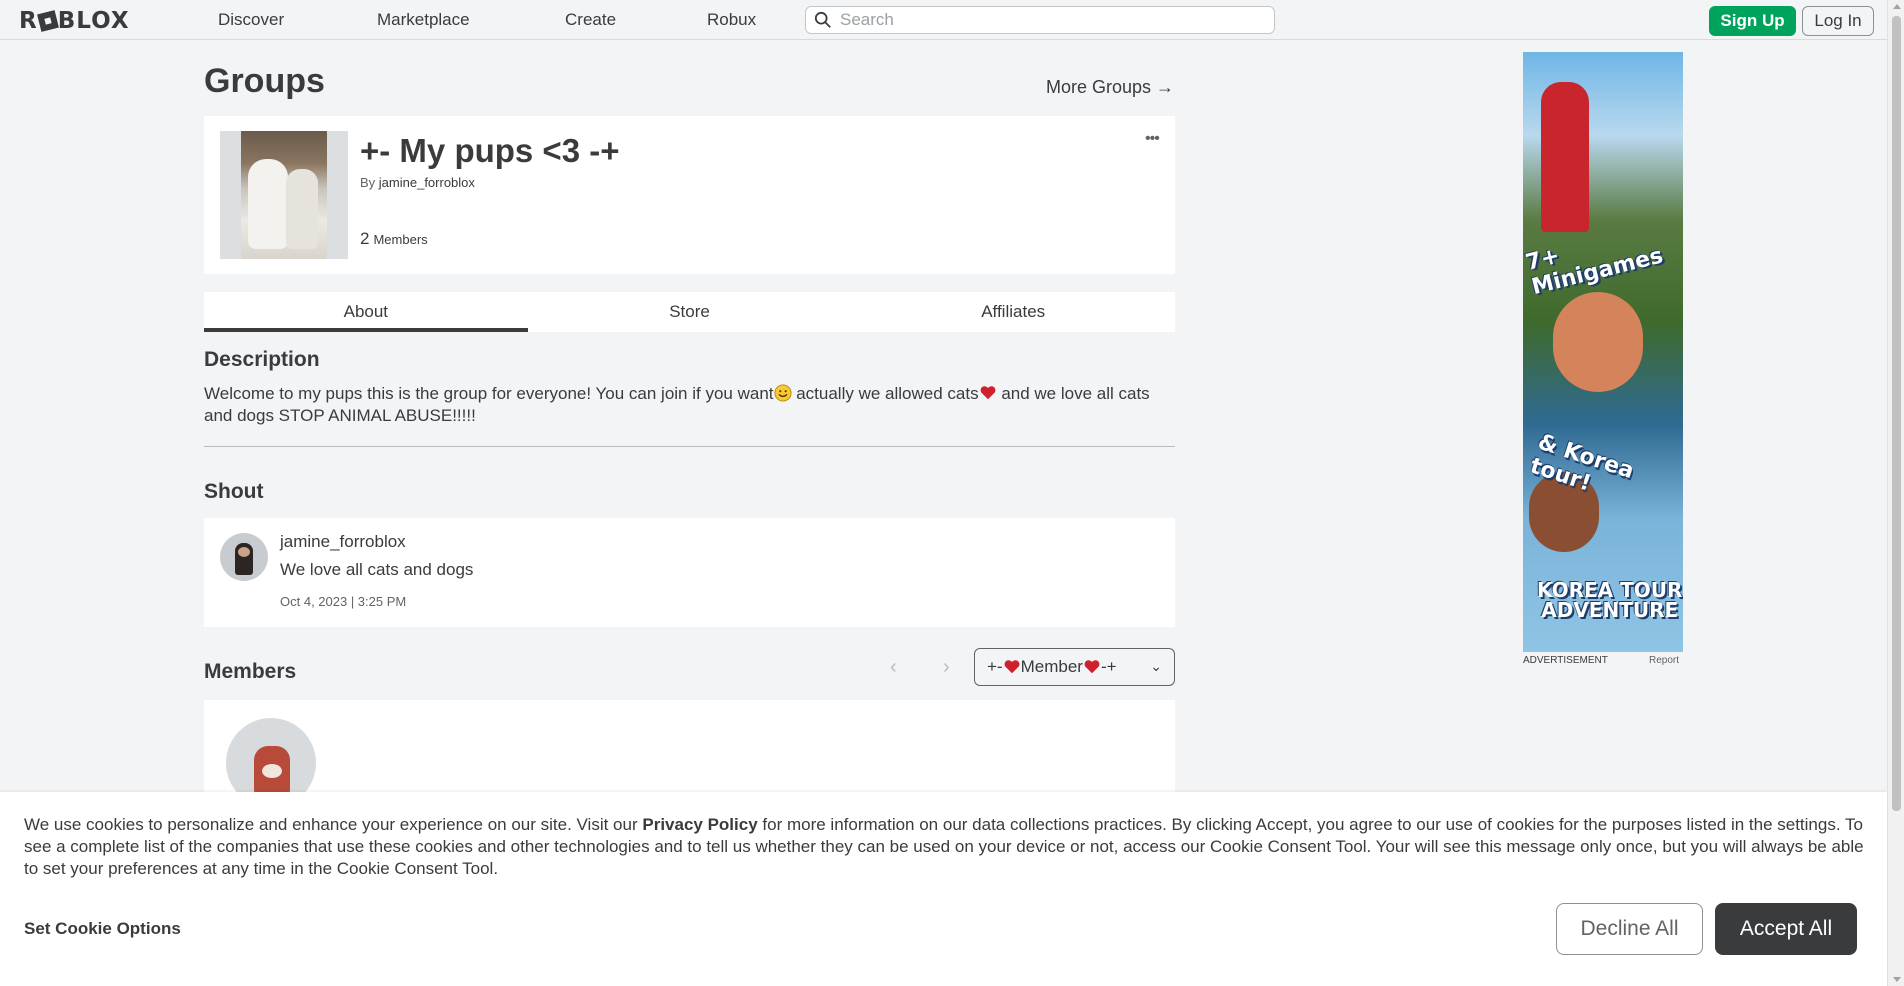 Image resolution: width=1904 pixels, height=986 pixels. What do you see at coordinates (1664, 660) in the screenshot?
I see `ad-report-link: Report` at bounding box center [1664, 660].